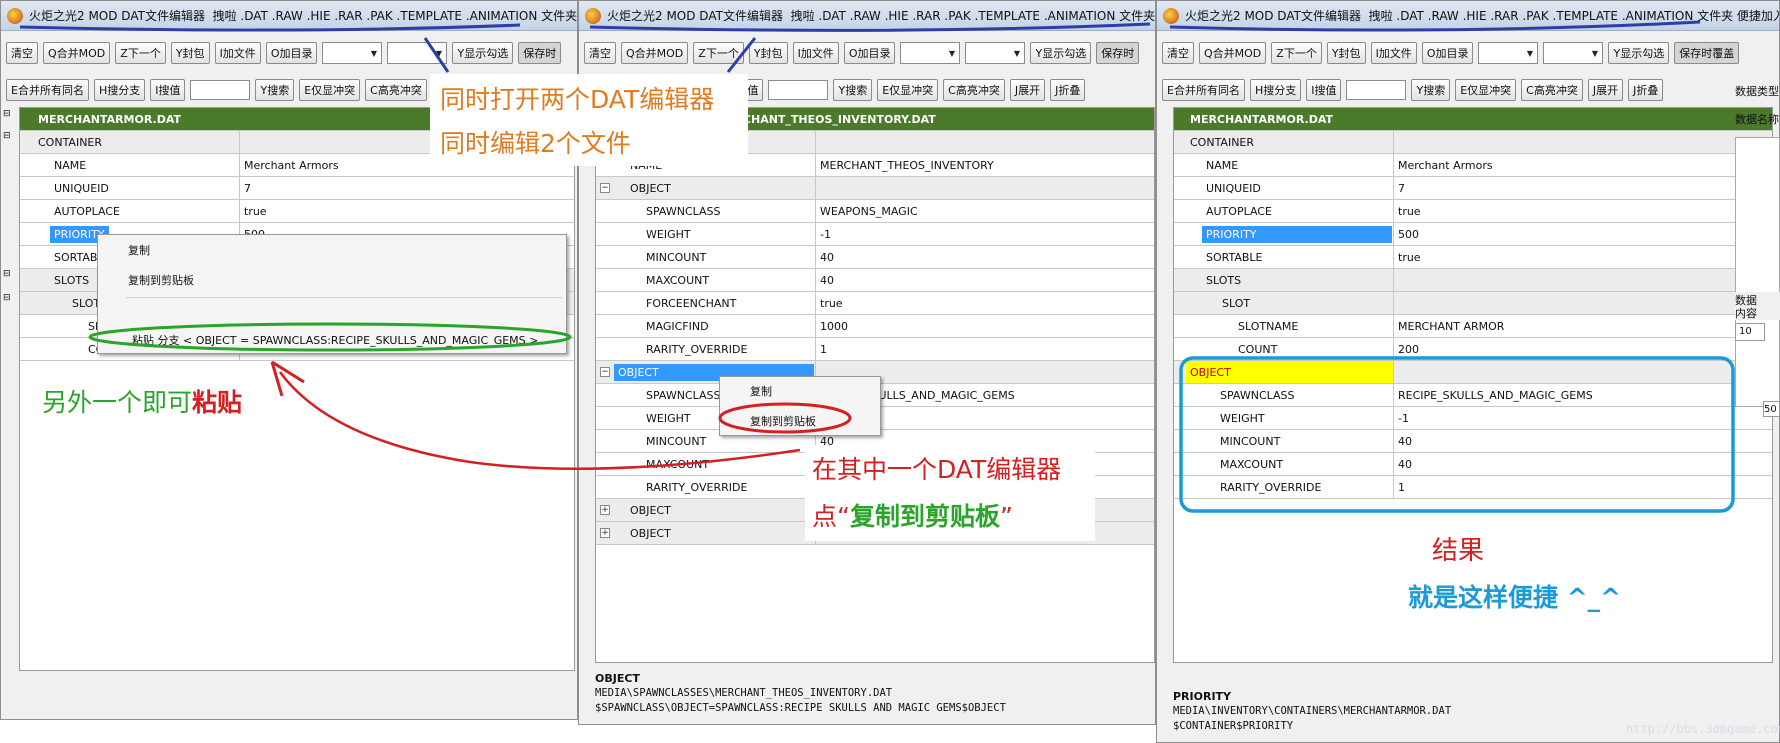 This screenshot has height=743, width=1780. I want to click on annotation-copy-2: 点“复制到剪贴板”, so click(912, 516).